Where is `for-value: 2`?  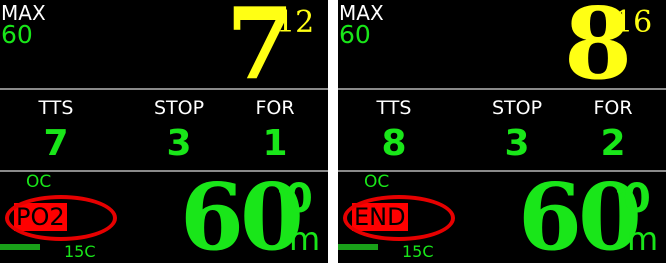
for-value: 2 is located at coordinates (613, 143).